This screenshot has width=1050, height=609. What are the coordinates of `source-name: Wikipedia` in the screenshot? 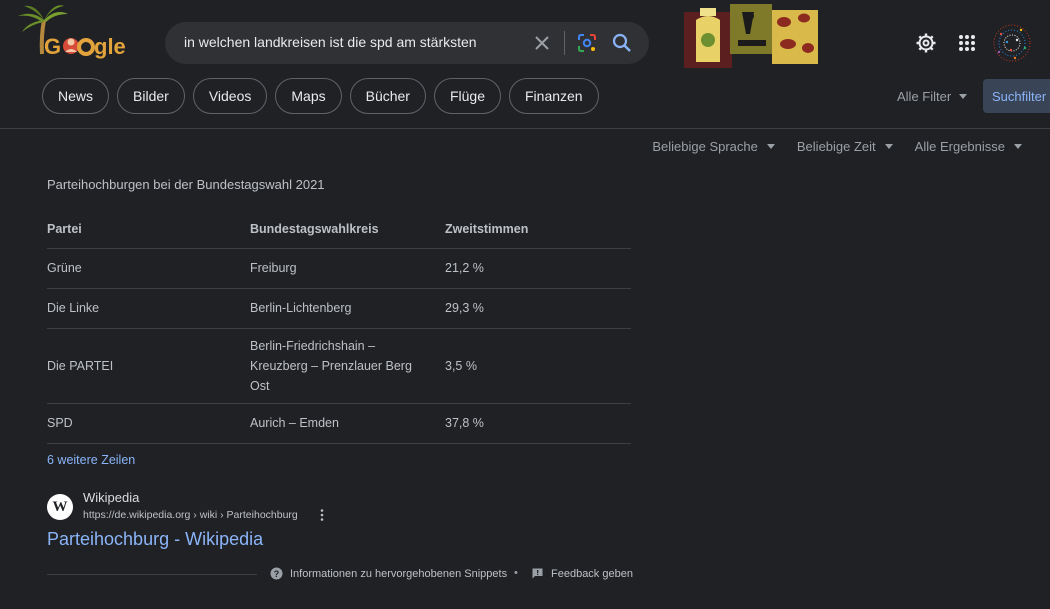 It's located at (111, 497).